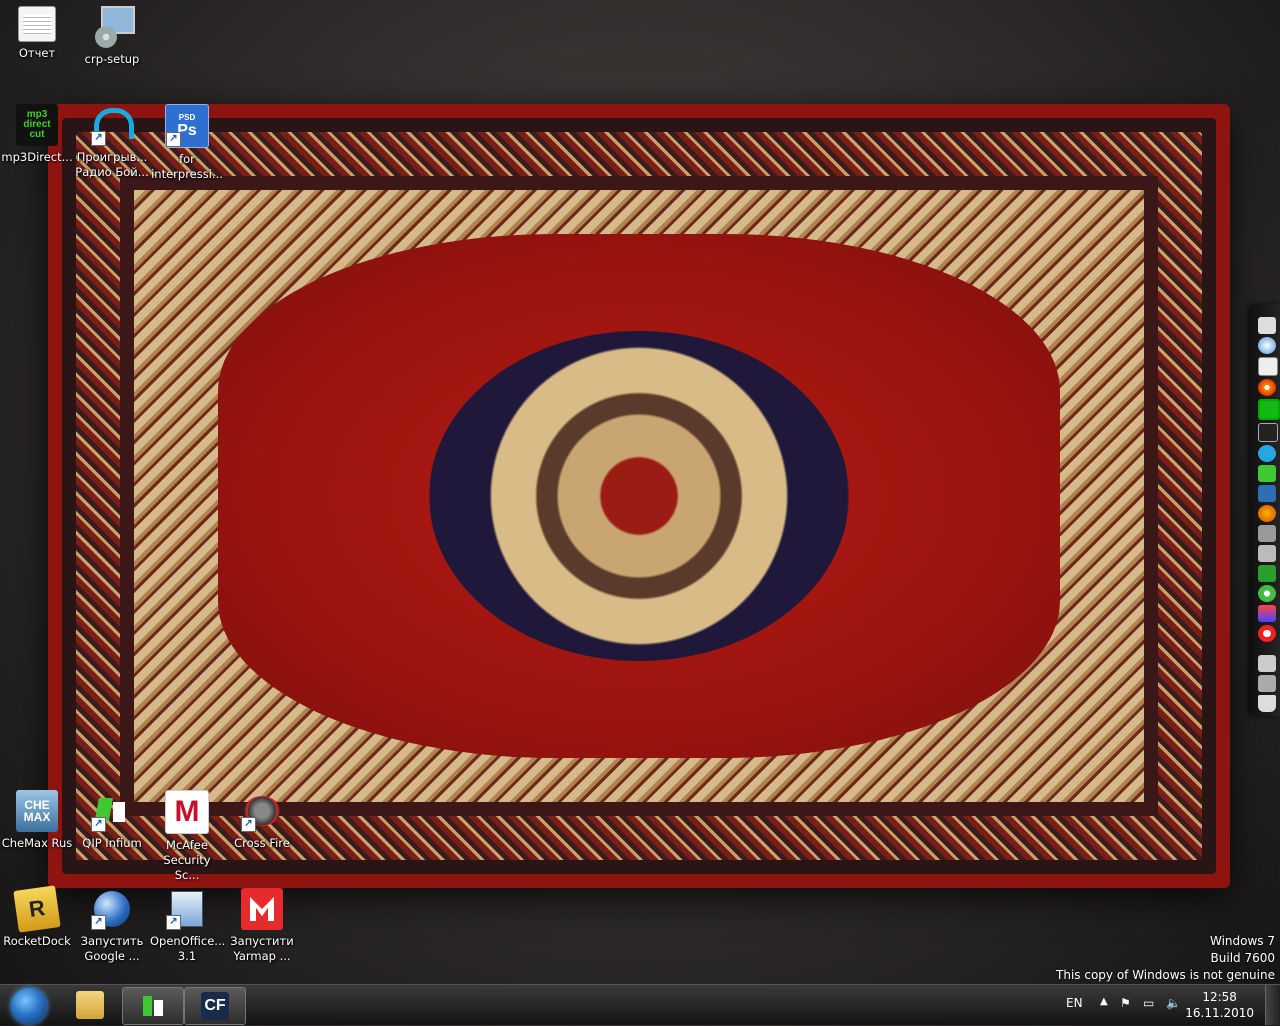  Describe the element at coordinates (1074, 1003) in the screenshot. I see `language-indicator: EN` at that location.